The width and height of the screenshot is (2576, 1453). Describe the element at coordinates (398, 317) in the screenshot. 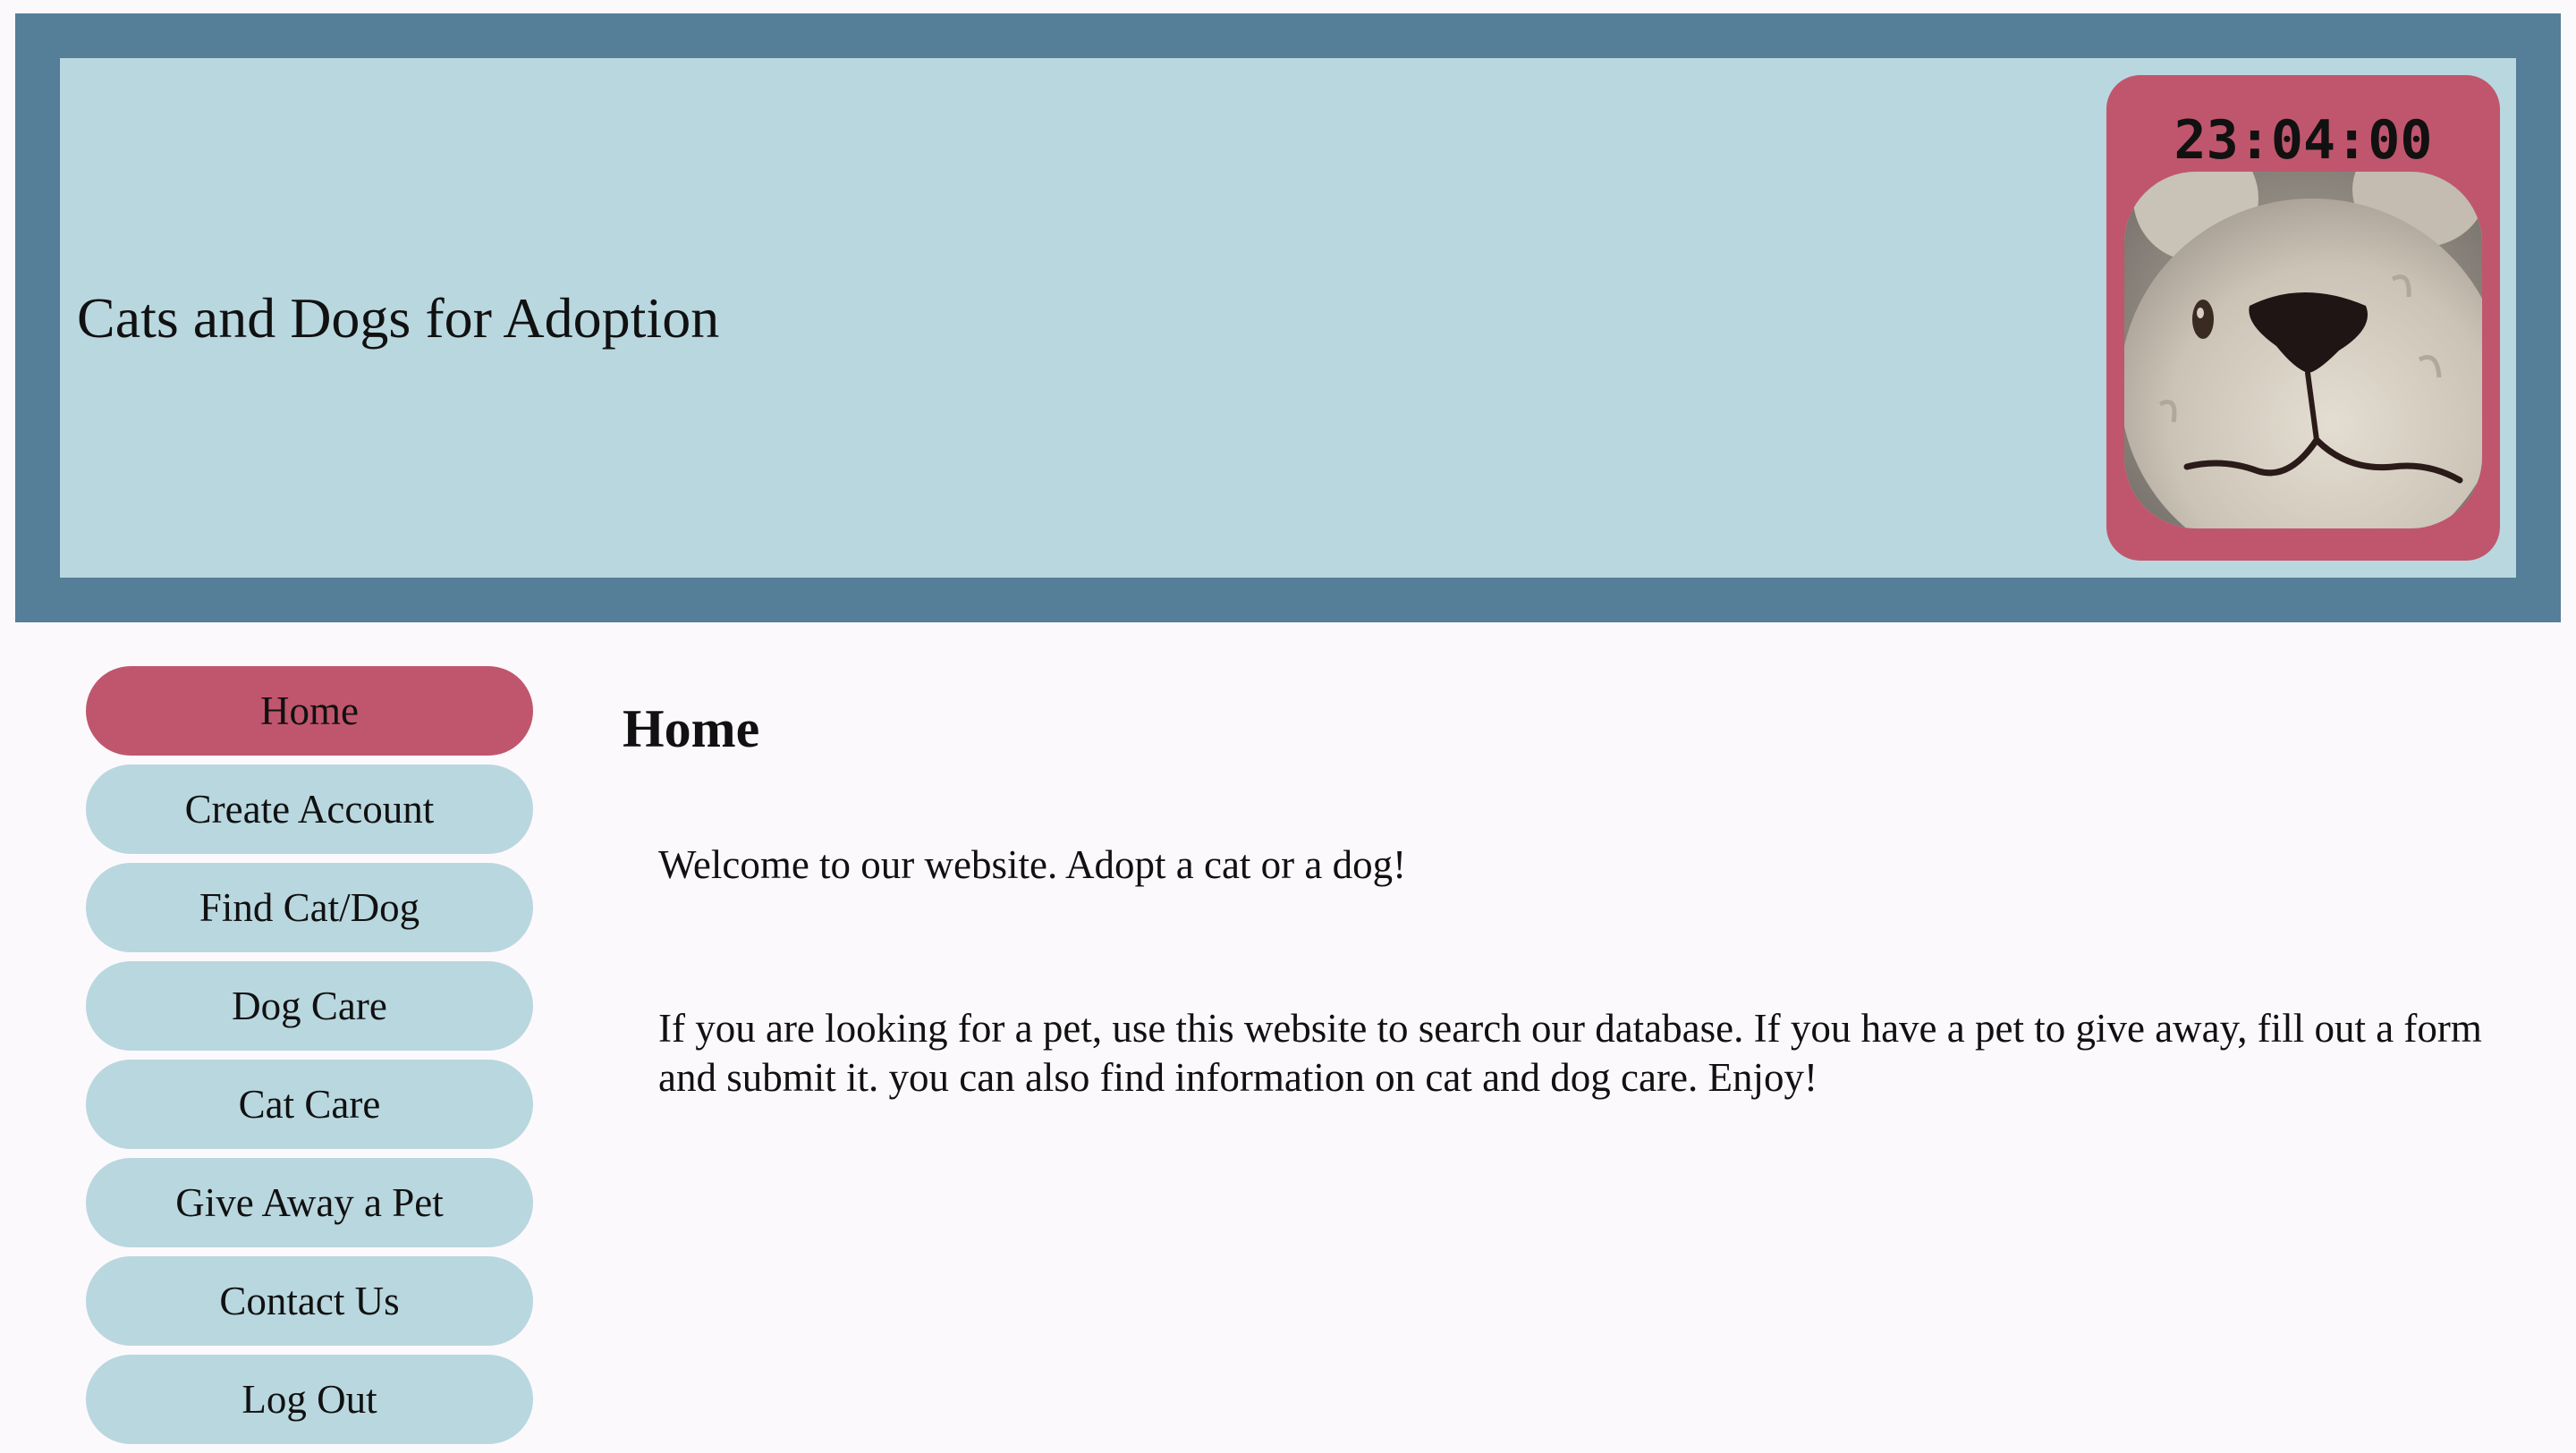

I see `site-title: Cats and Dogs for Adoption` at that location.